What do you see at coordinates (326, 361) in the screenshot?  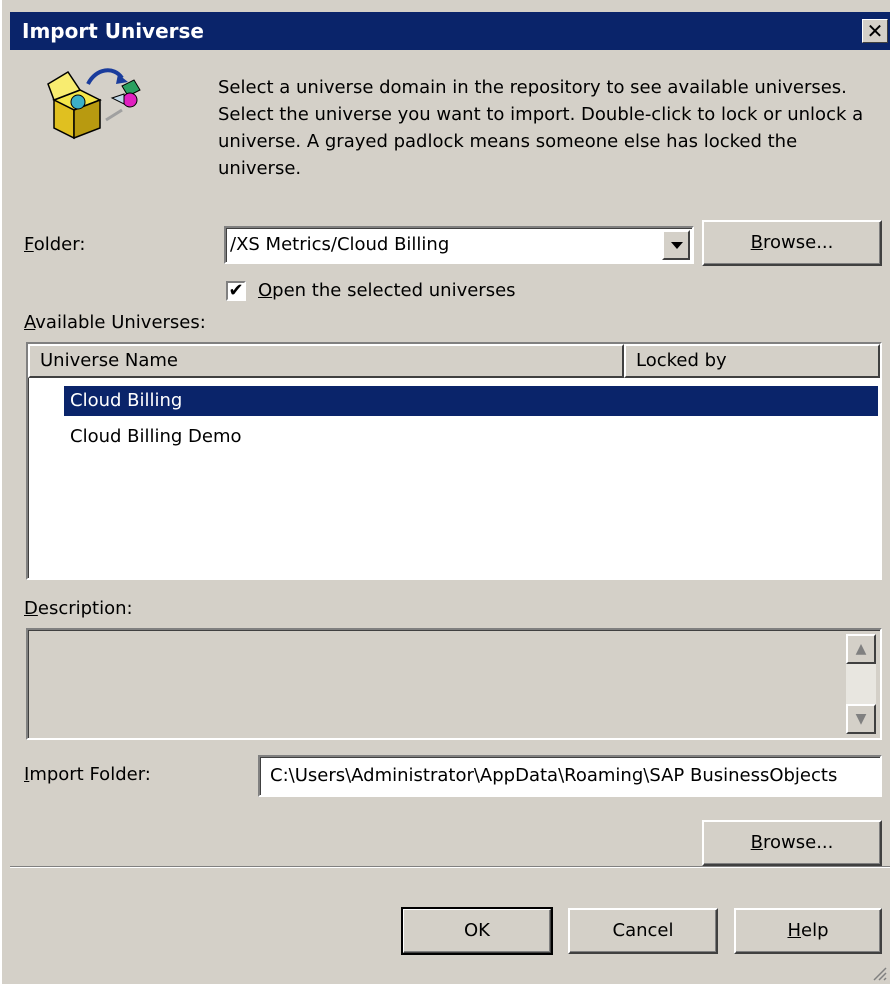 I see `column-header-universe-name: Universe Name` at bounding box center [326, 361].